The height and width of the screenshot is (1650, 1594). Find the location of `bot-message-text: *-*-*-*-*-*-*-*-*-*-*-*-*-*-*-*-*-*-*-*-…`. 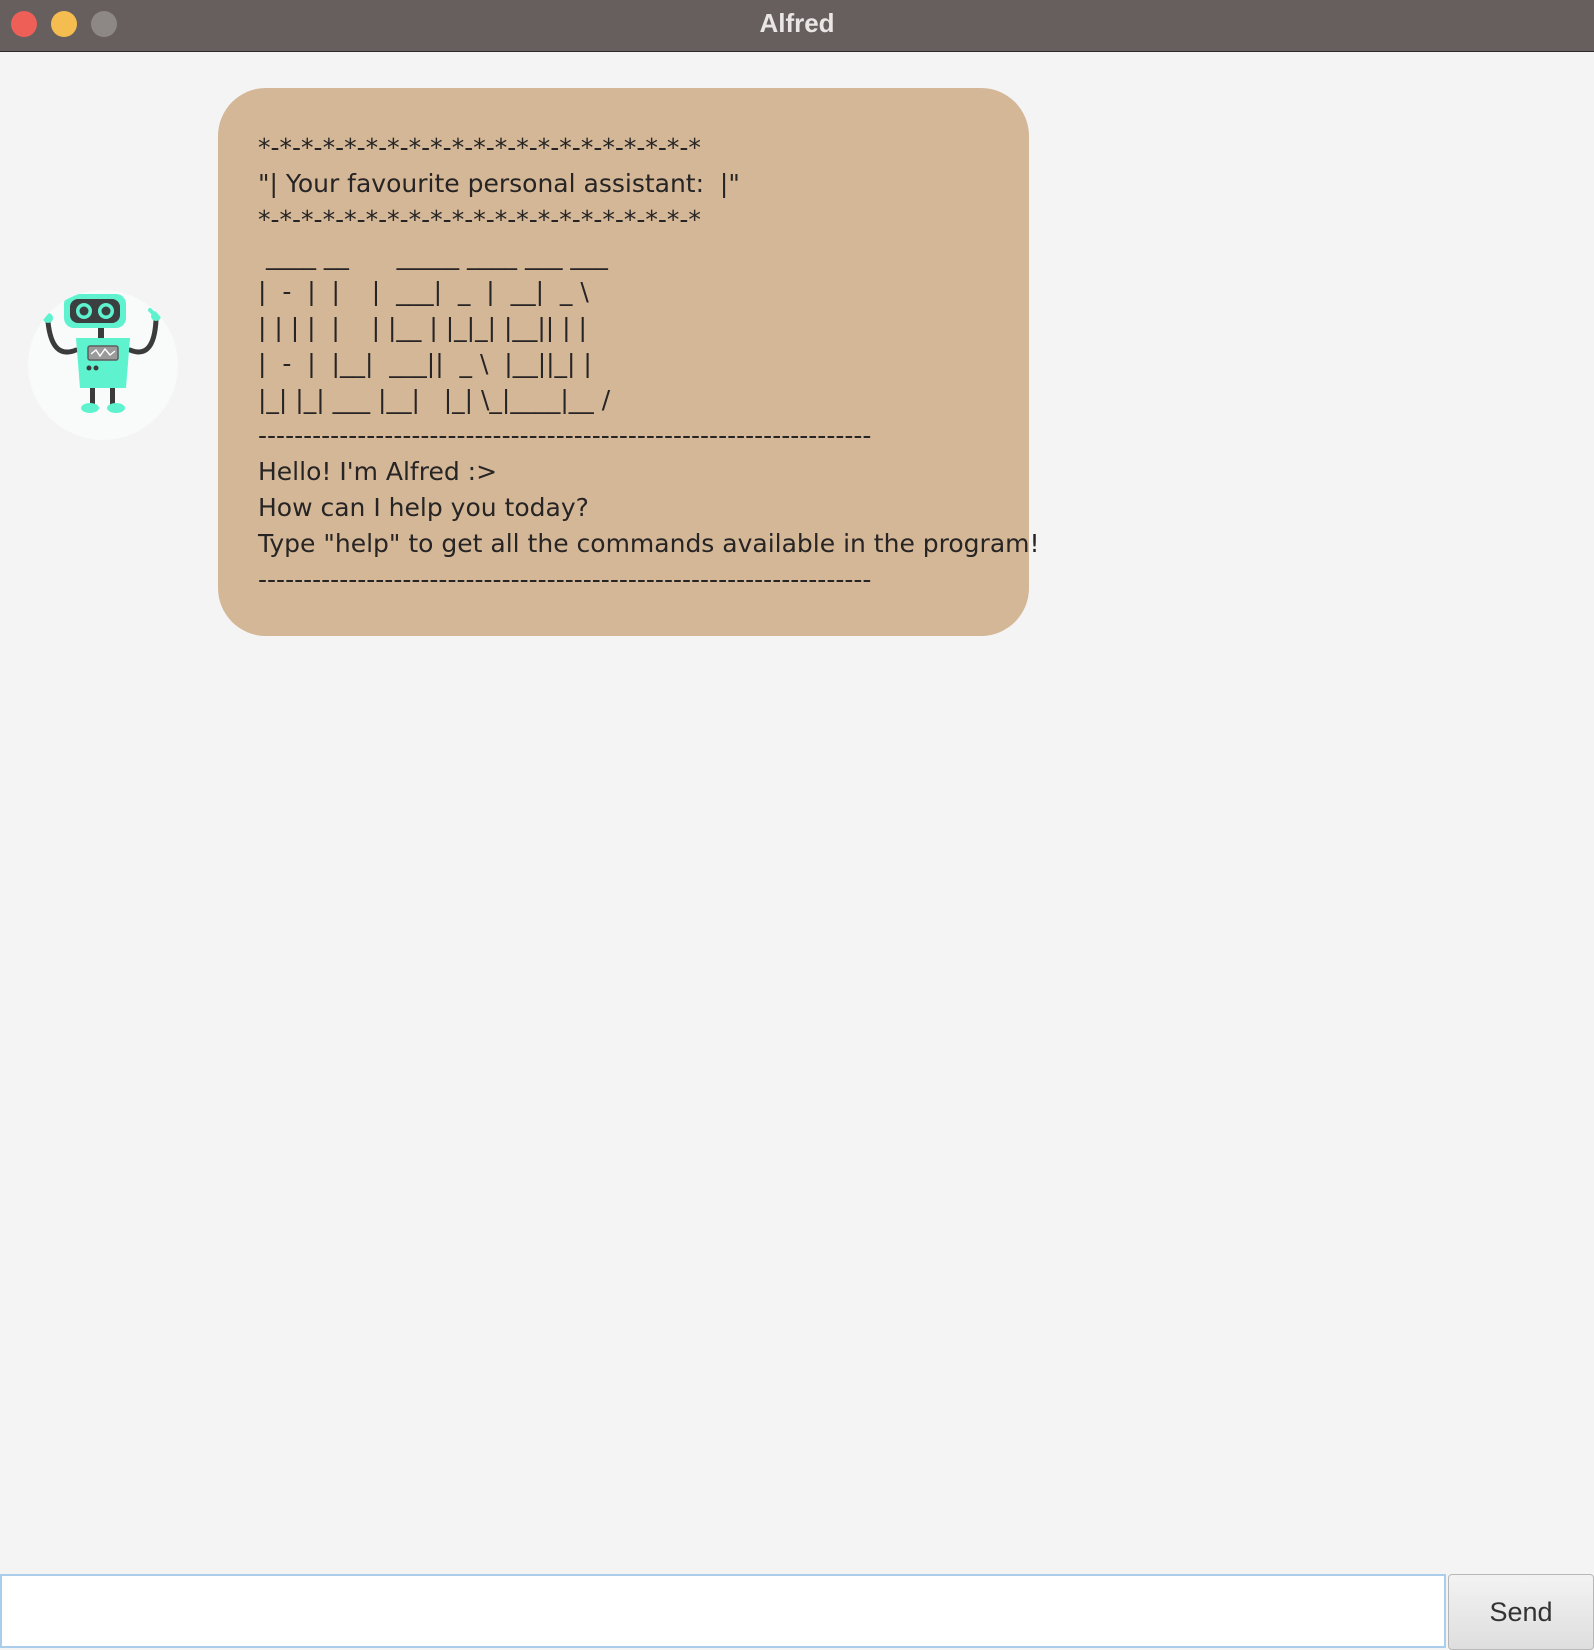

bot-message-text: *-*-*-*-*-*-*-*-*-*-*-*-*-*-*-*-*-*-*-*-… is located at coordinates (649, 363).